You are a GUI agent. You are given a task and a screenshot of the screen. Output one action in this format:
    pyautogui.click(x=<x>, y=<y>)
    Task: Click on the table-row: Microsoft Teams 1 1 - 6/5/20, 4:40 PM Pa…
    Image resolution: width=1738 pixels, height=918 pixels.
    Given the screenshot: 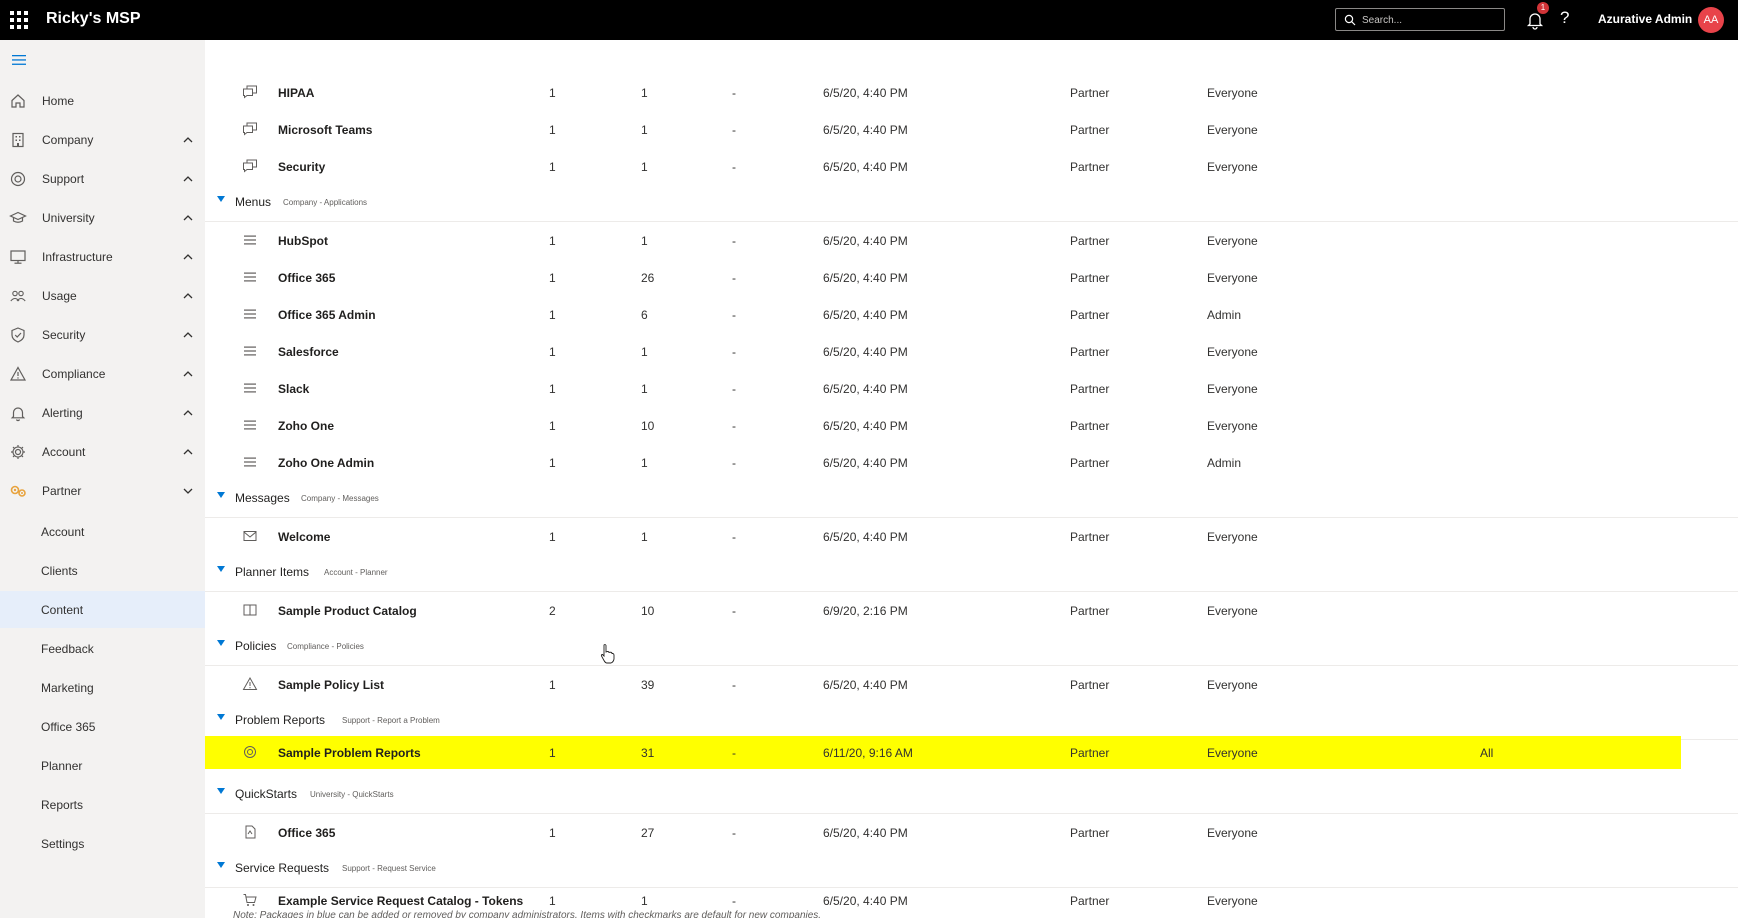 What is the action you would take?
    pyautogui.click(x=971, y=129)
    